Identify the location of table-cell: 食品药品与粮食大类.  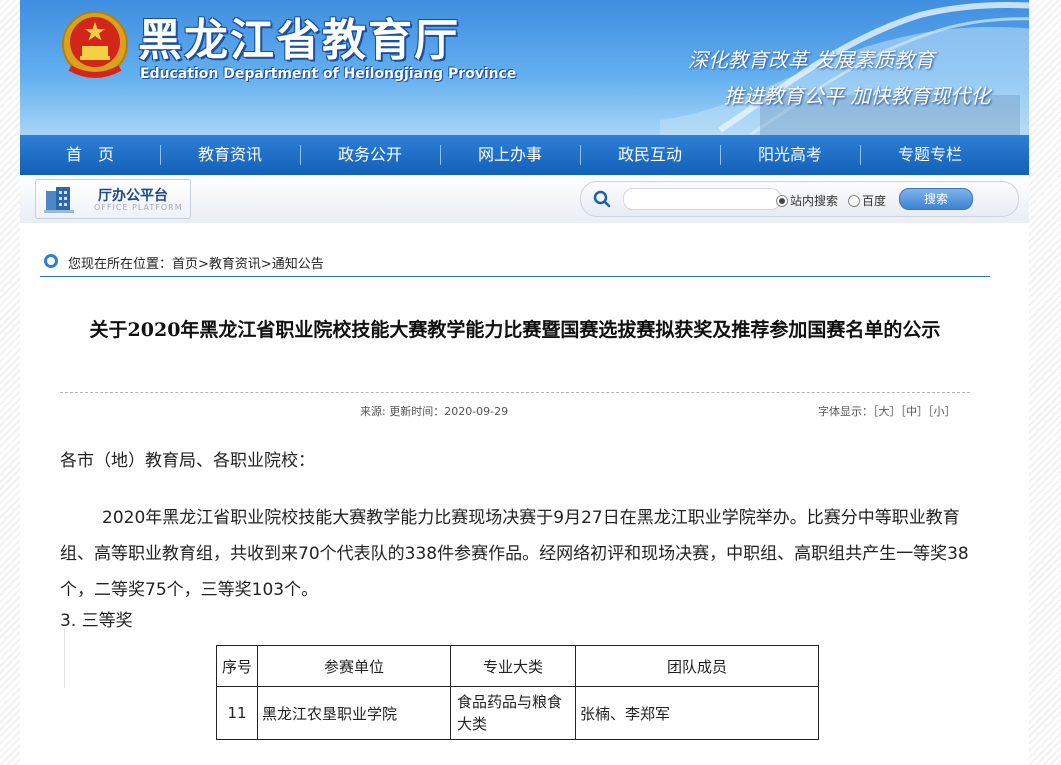
(513, 713).